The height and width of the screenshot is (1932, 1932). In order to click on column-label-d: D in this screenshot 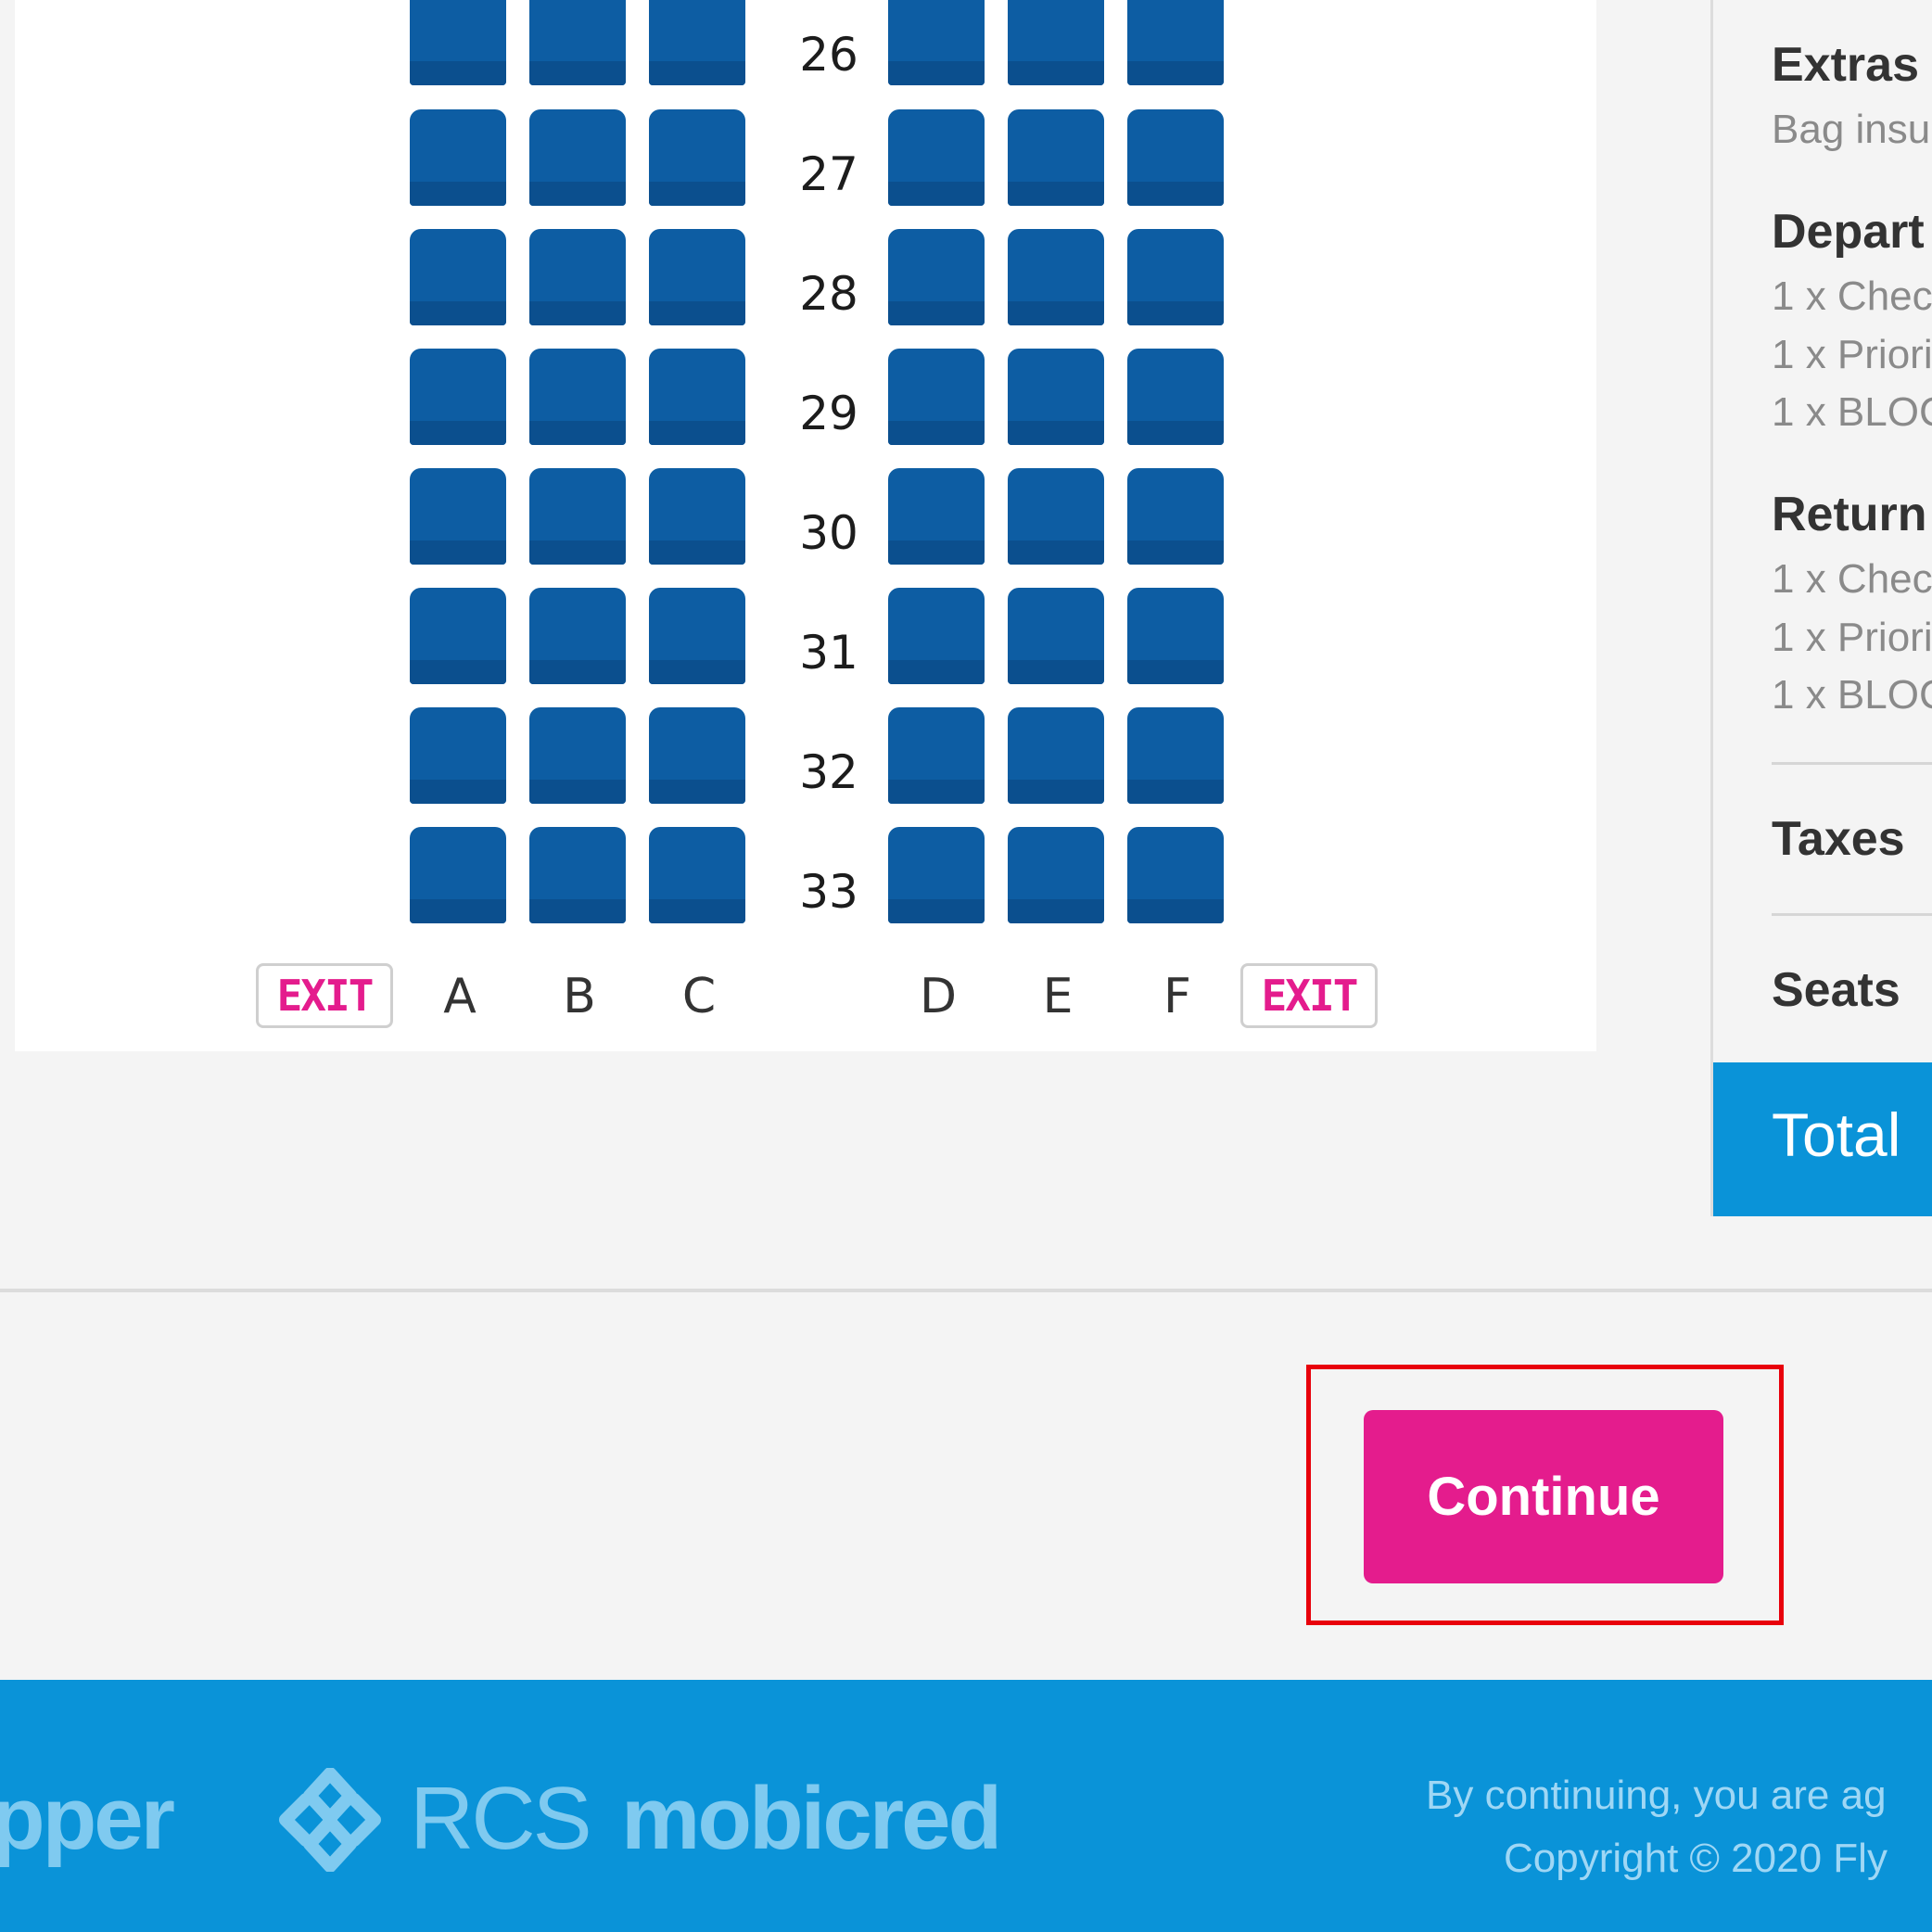, I will do `click(938, 996)`.